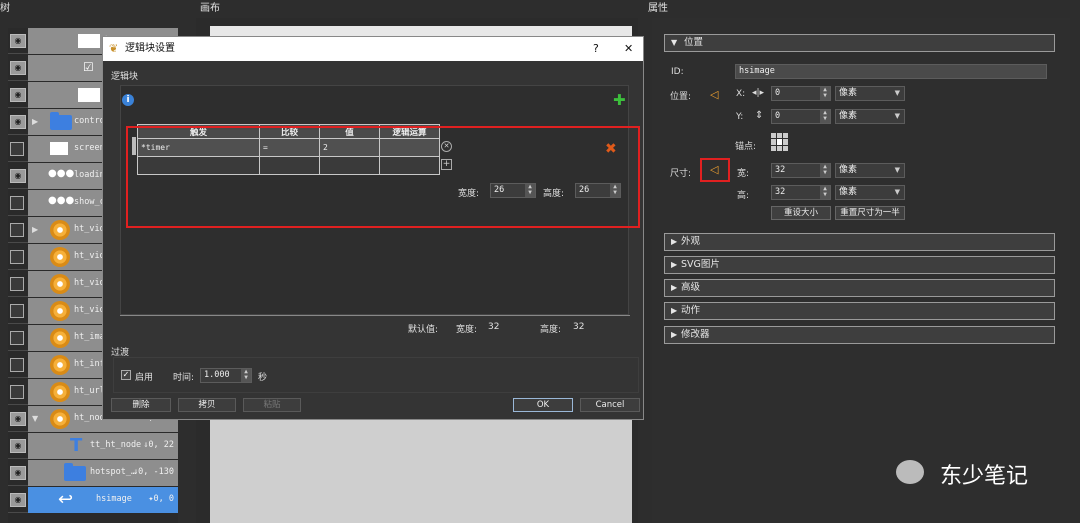 This screenshot has width=1080, height=523. What do you see at coordinates (619, 100) in the screenshot?
I see `add-icon: ✚` at bounding box center [619, 100].